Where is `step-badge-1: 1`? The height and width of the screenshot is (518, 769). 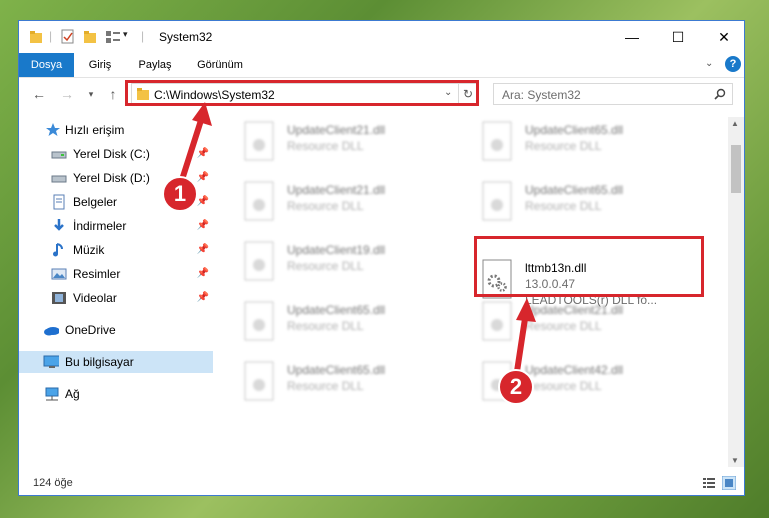
step-badge-1: 1 is located at coordinates (180, 194).